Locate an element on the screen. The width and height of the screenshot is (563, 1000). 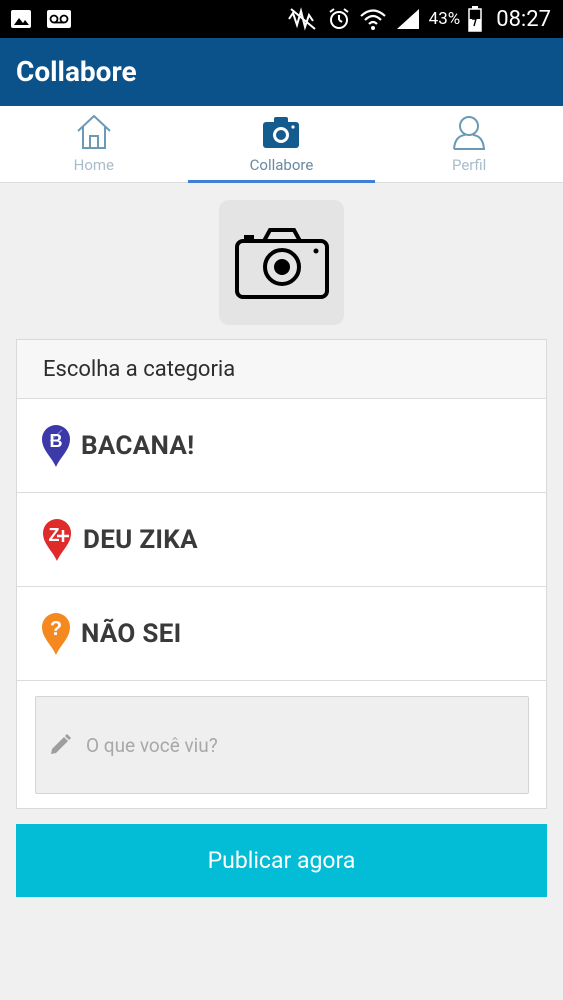
battery-icon is located at coordinates (475, 19).